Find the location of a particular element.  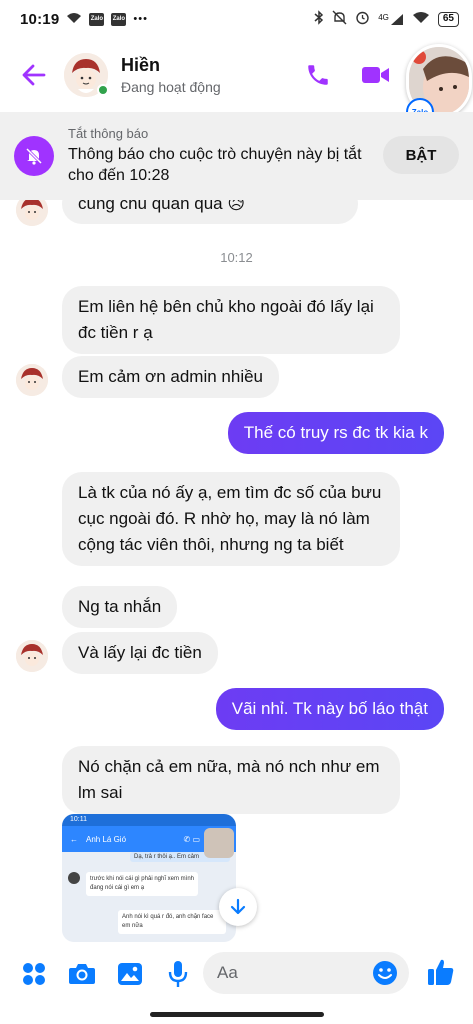

grid-icon is located at coordinates (34, 974).